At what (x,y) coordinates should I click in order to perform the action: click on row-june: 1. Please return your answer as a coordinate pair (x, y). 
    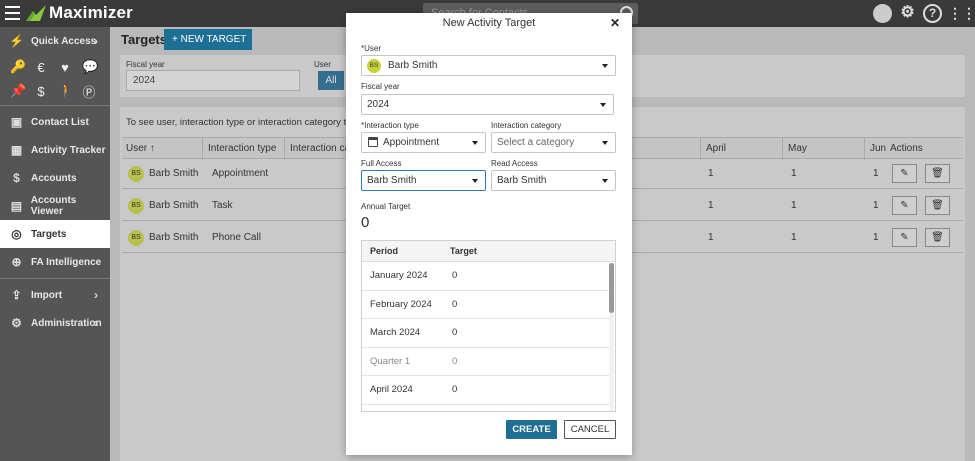
    Looking at the image, I should click on (876, 237).